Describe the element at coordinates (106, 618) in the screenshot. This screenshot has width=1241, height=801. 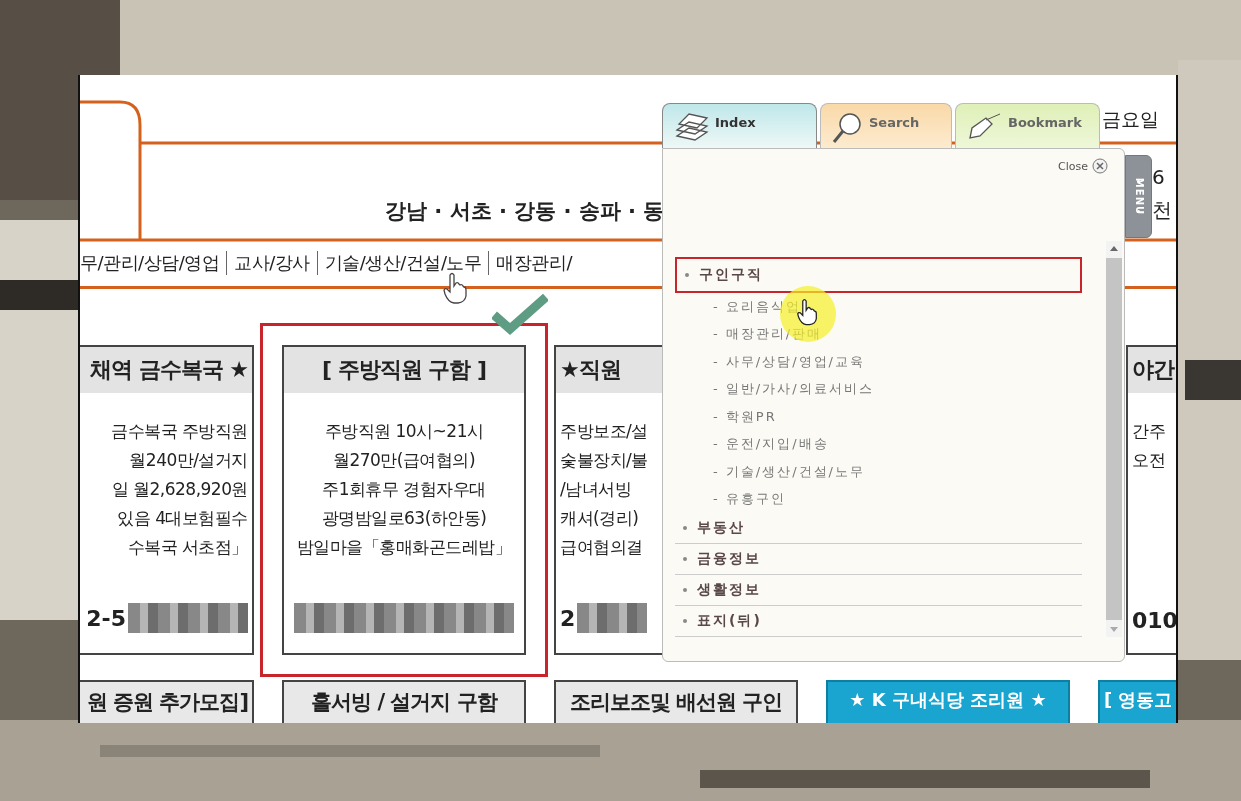
I see `phone-number: 2-5` at that location.